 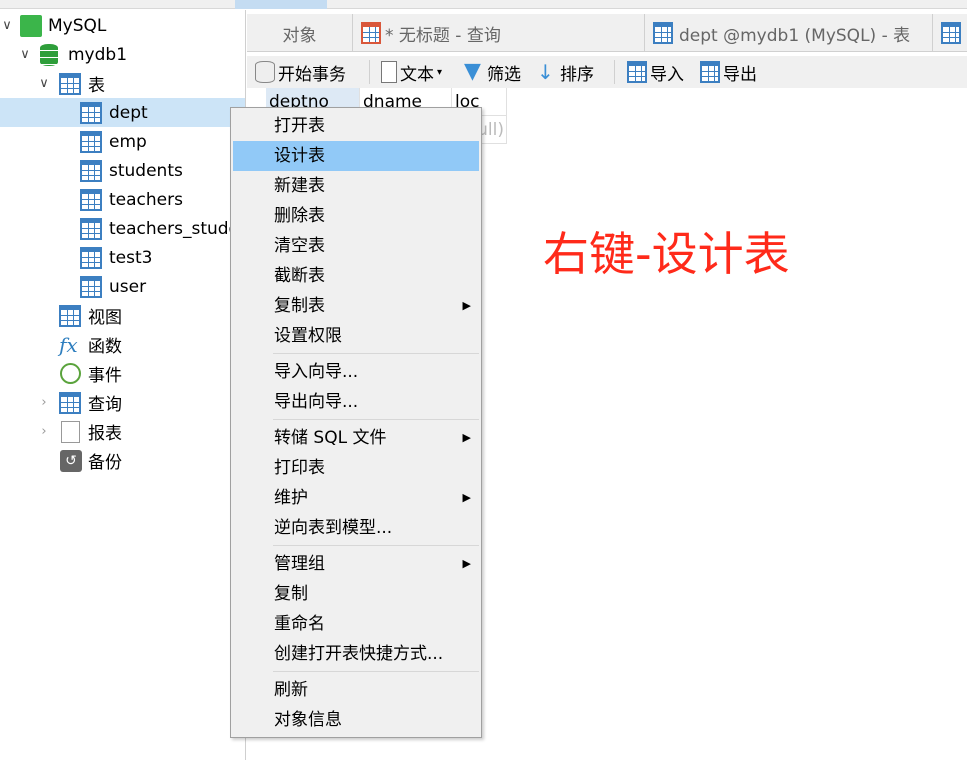 What do you see at coordinates (356, 624) in the screenshot?
I see `context-menu-item: 重命名` at bounding box center [356, 624].